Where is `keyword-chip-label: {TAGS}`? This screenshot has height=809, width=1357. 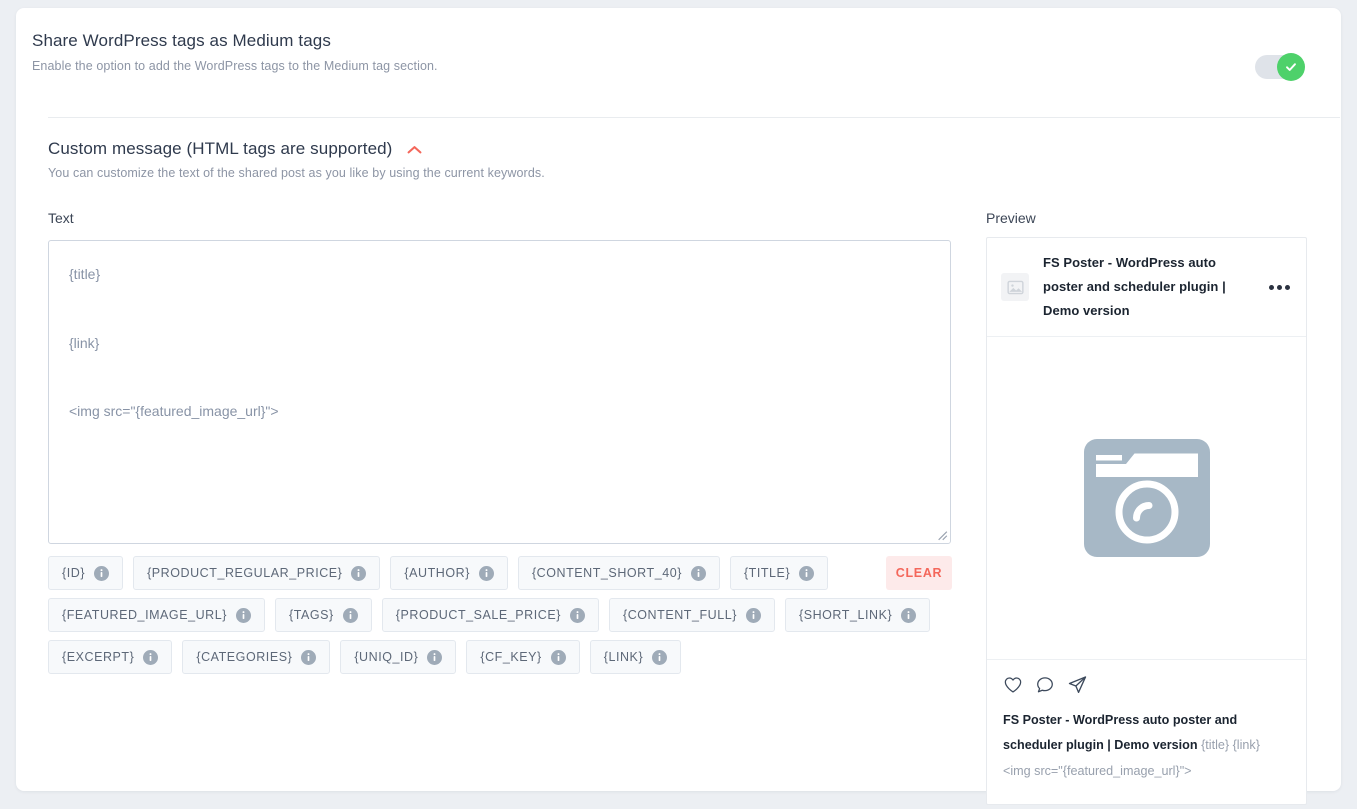 keyword-chip-label: {TAGS} is located at coordinates (311, 615).